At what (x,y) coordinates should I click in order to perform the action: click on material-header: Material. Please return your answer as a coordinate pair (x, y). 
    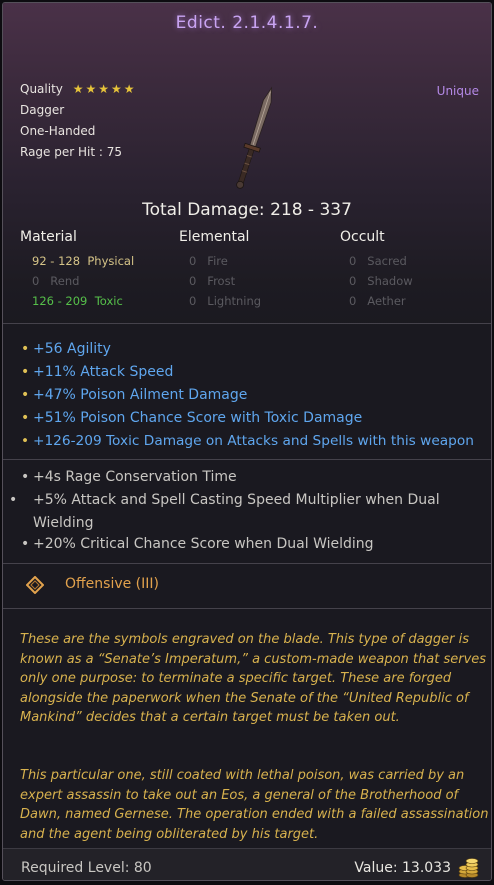
    Looking at the image, I should click on (48, 237).